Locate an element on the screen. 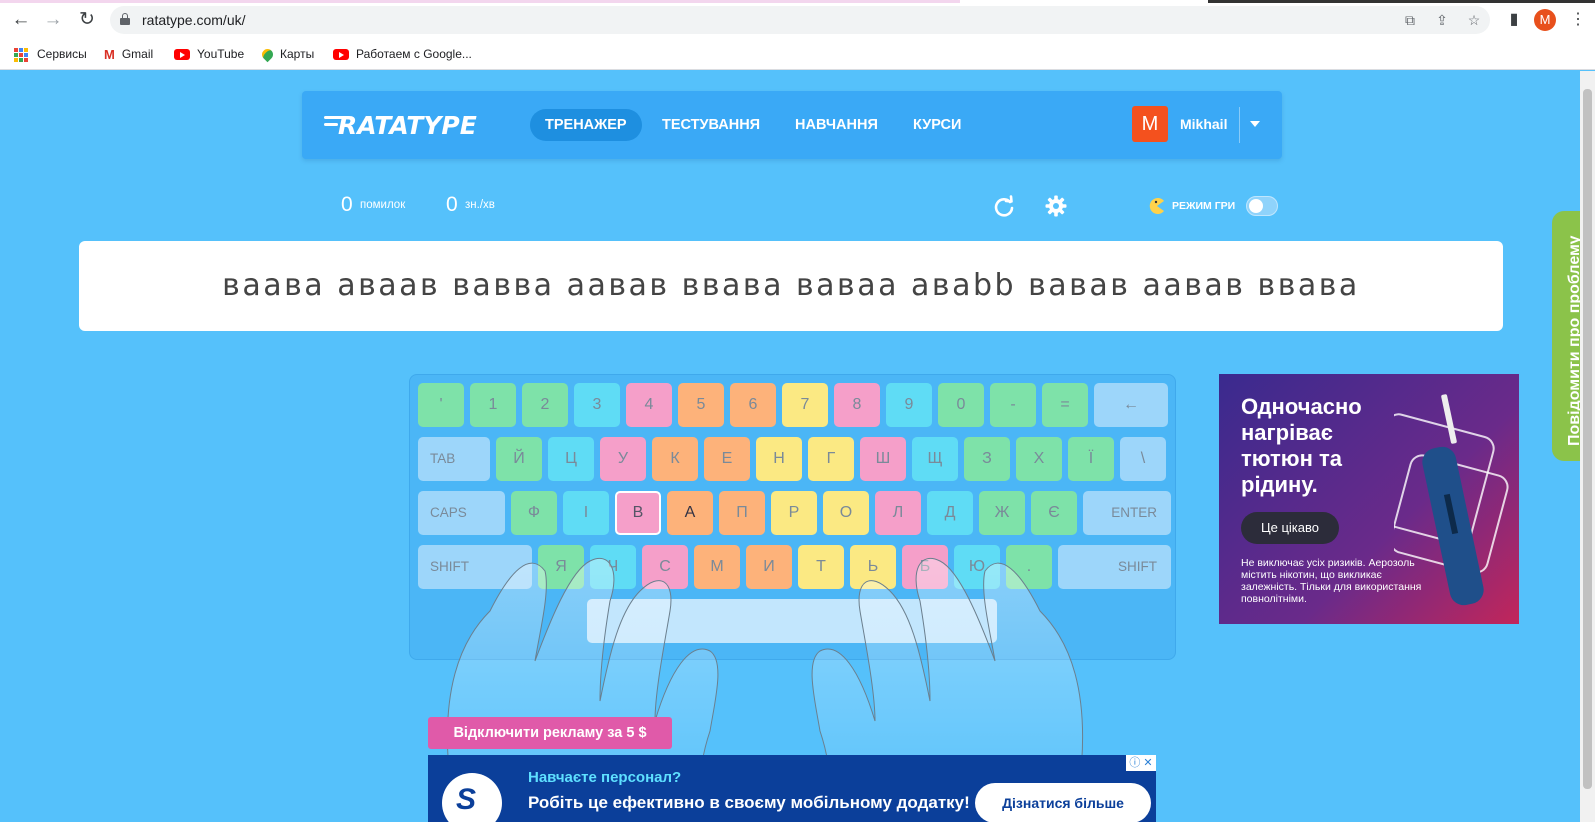 Image resolution: width=1595 pixels, height=822 pixels. ad-close-icon: ⓘ ✕ is located at coordinates (1141, 763).